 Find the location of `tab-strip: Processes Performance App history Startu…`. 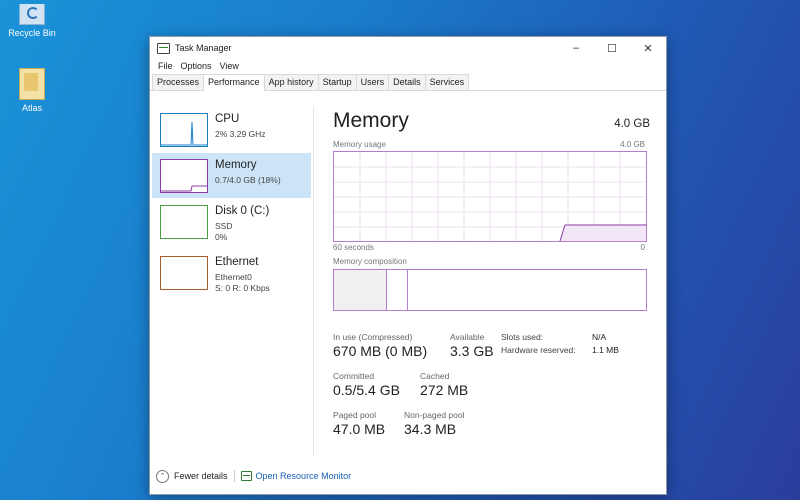

tab-strip: Processes Performance App history Startu… is located at coordinates (408, 82).